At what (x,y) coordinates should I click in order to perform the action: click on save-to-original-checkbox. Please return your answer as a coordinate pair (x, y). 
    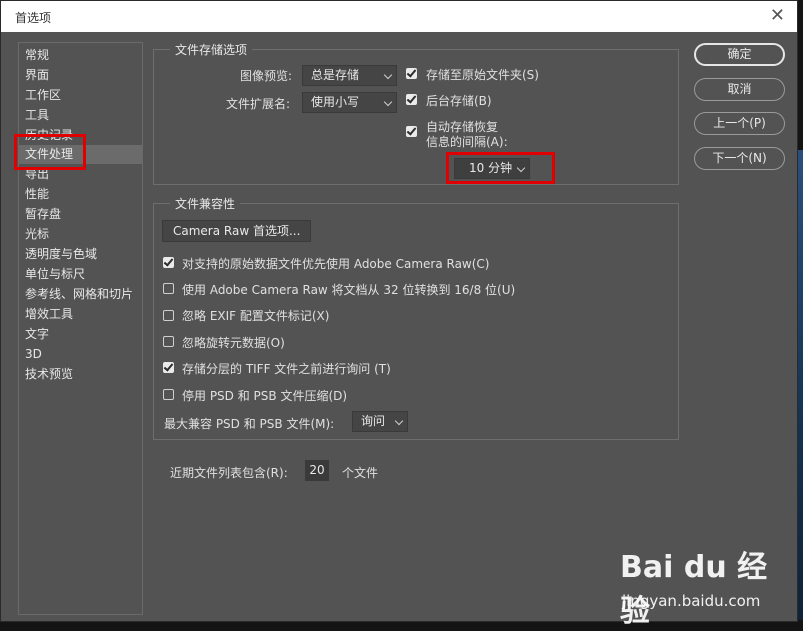
    Looking at the image, I should click on (411, 73).